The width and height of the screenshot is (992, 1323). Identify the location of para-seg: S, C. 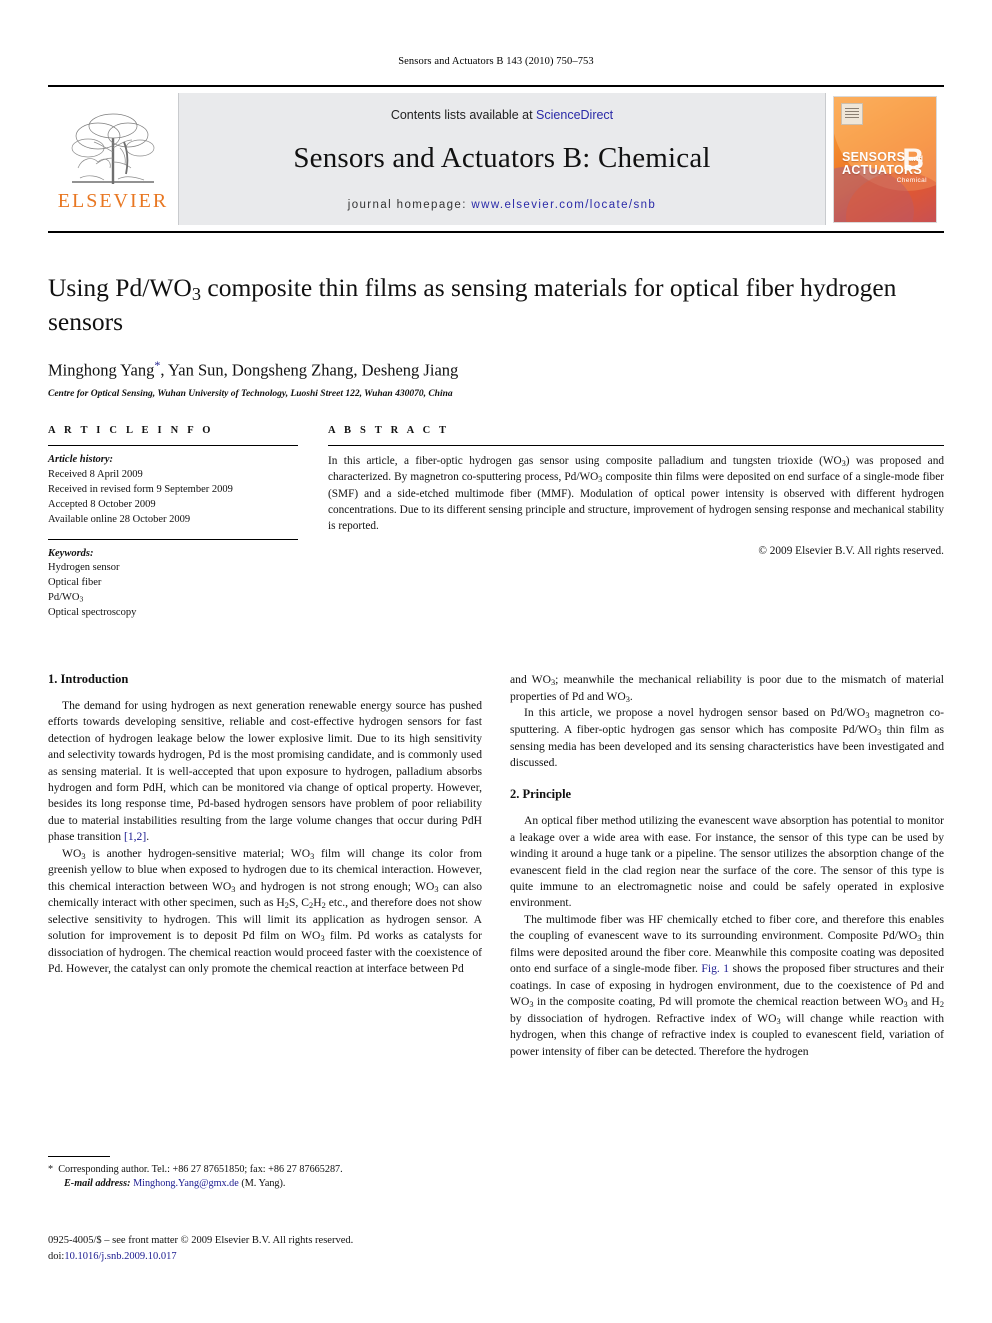
(299, 903).